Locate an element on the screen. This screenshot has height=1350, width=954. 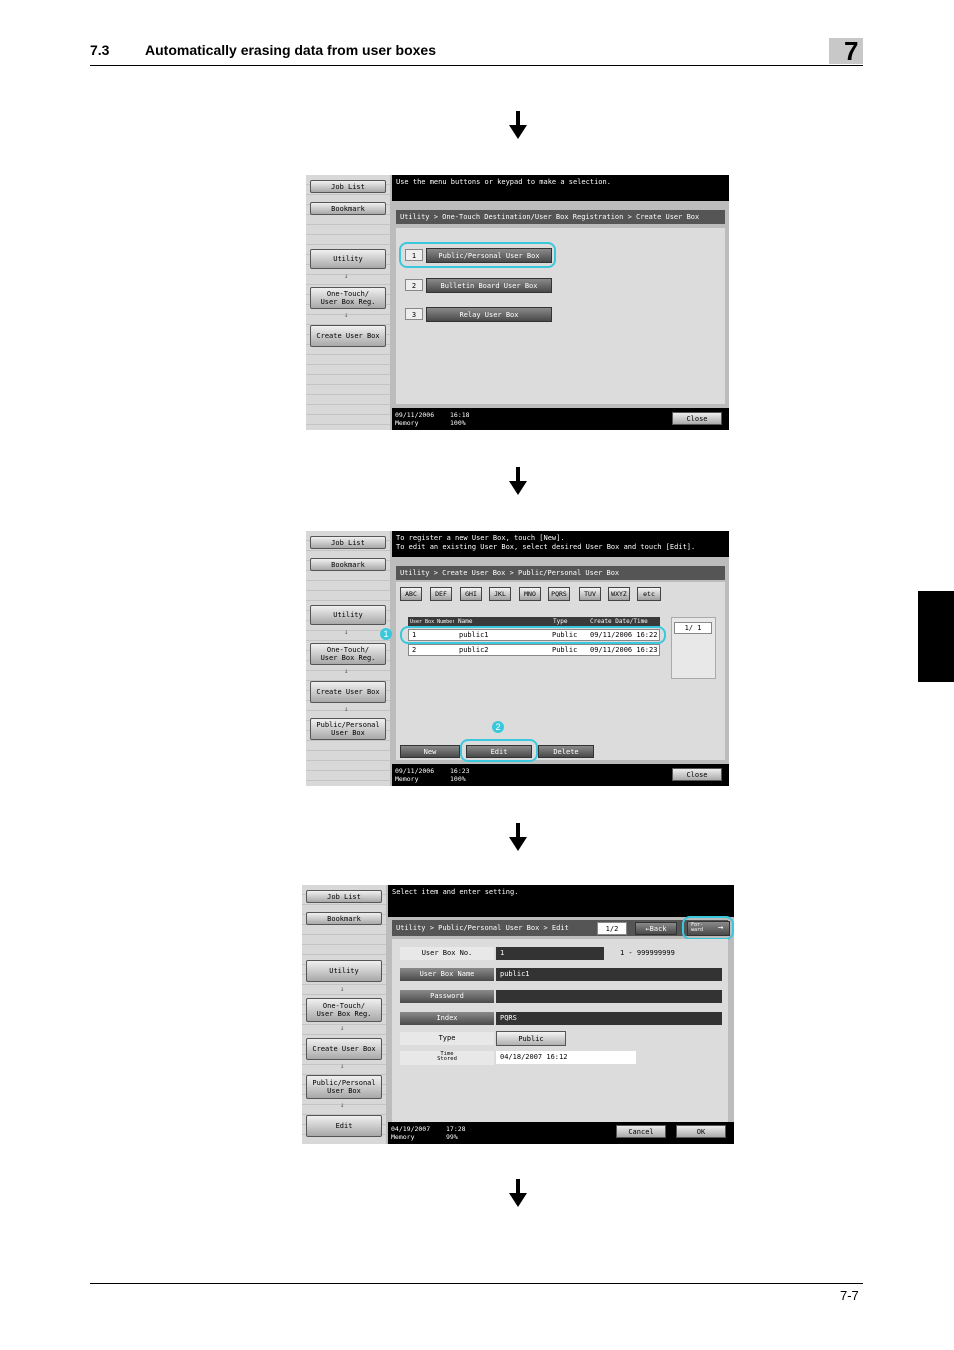
user-box-no-label: User Box No. is located at coordinates (447, 953).